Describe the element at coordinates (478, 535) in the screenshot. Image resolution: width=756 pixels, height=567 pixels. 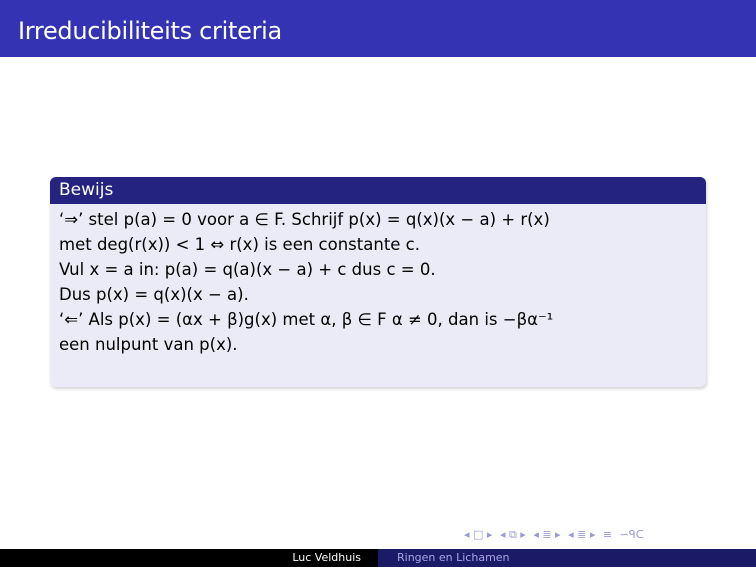
I see `frame-nav-icon: ◂ □ ▸` at that location.